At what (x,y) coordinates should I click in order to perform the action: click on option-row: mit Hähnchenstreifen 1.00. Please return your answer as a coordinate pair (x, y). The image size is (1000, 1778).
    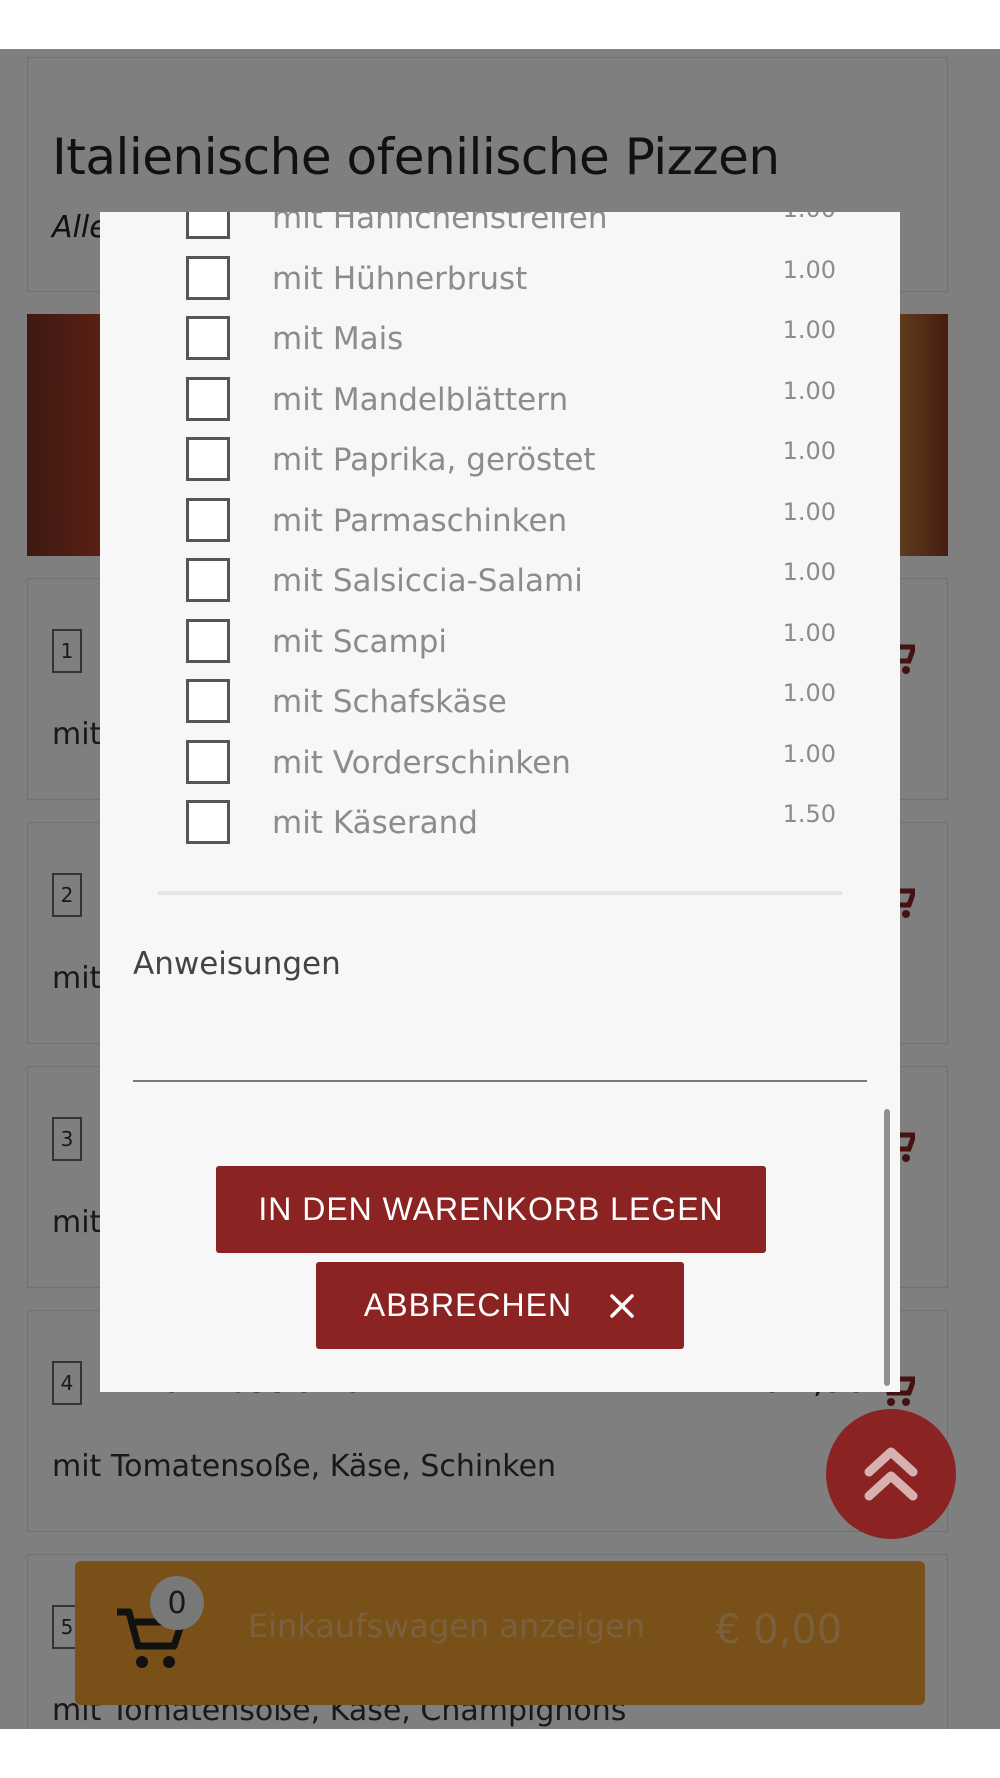
    Looking at the image, I should click on (500, 226).